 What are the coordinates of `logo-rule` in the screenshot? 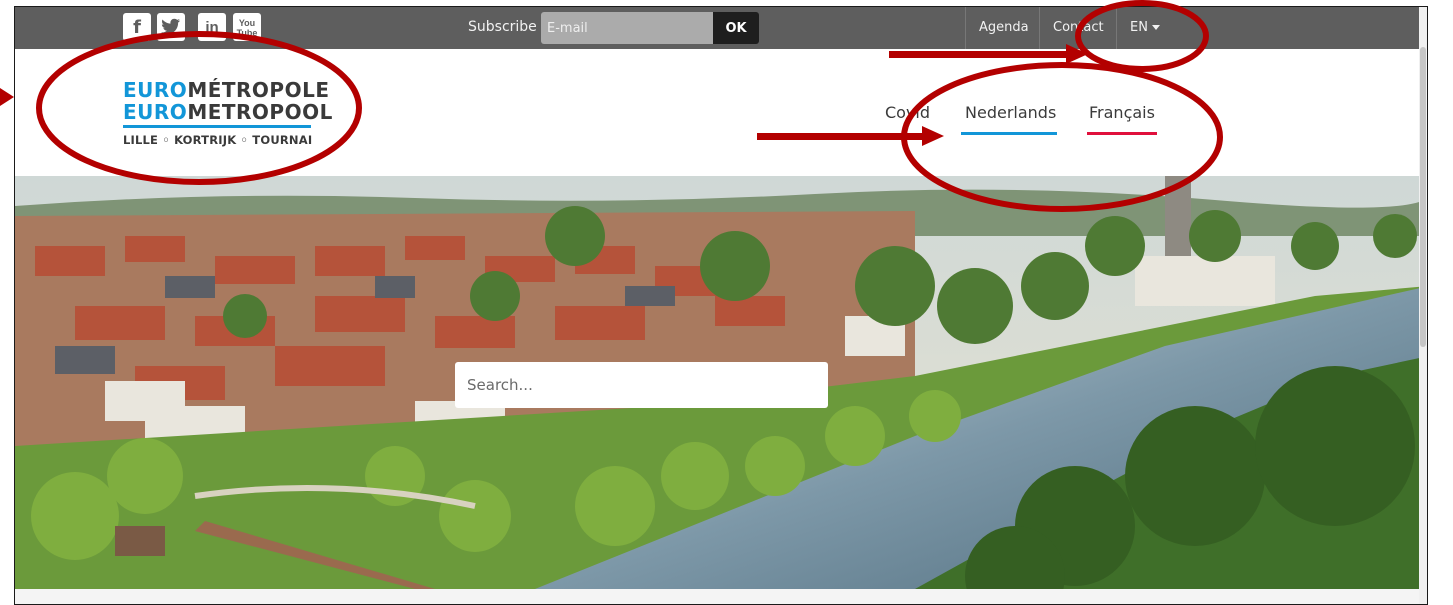 It's located at (217, 126).